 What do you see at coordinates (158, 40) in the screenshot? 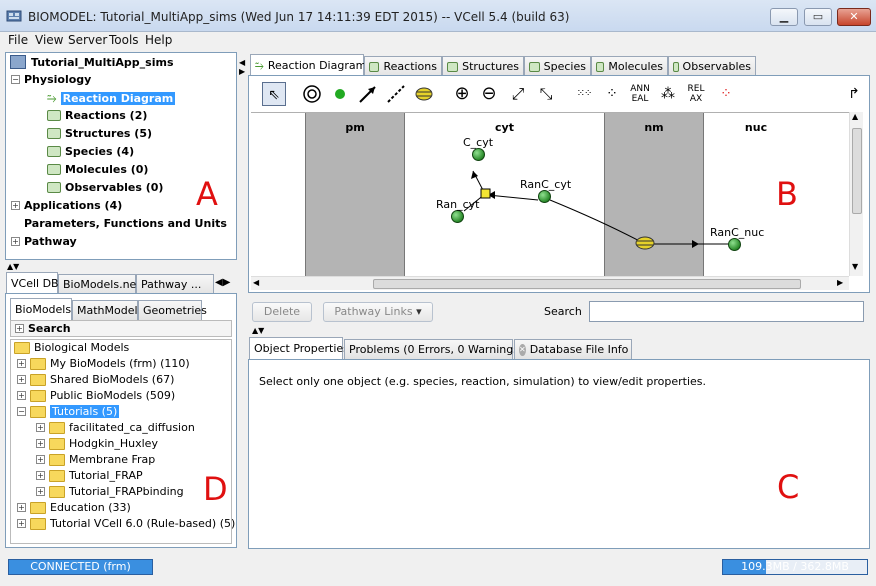
I see `menu-help: Help` at bounding box center [158, 40].